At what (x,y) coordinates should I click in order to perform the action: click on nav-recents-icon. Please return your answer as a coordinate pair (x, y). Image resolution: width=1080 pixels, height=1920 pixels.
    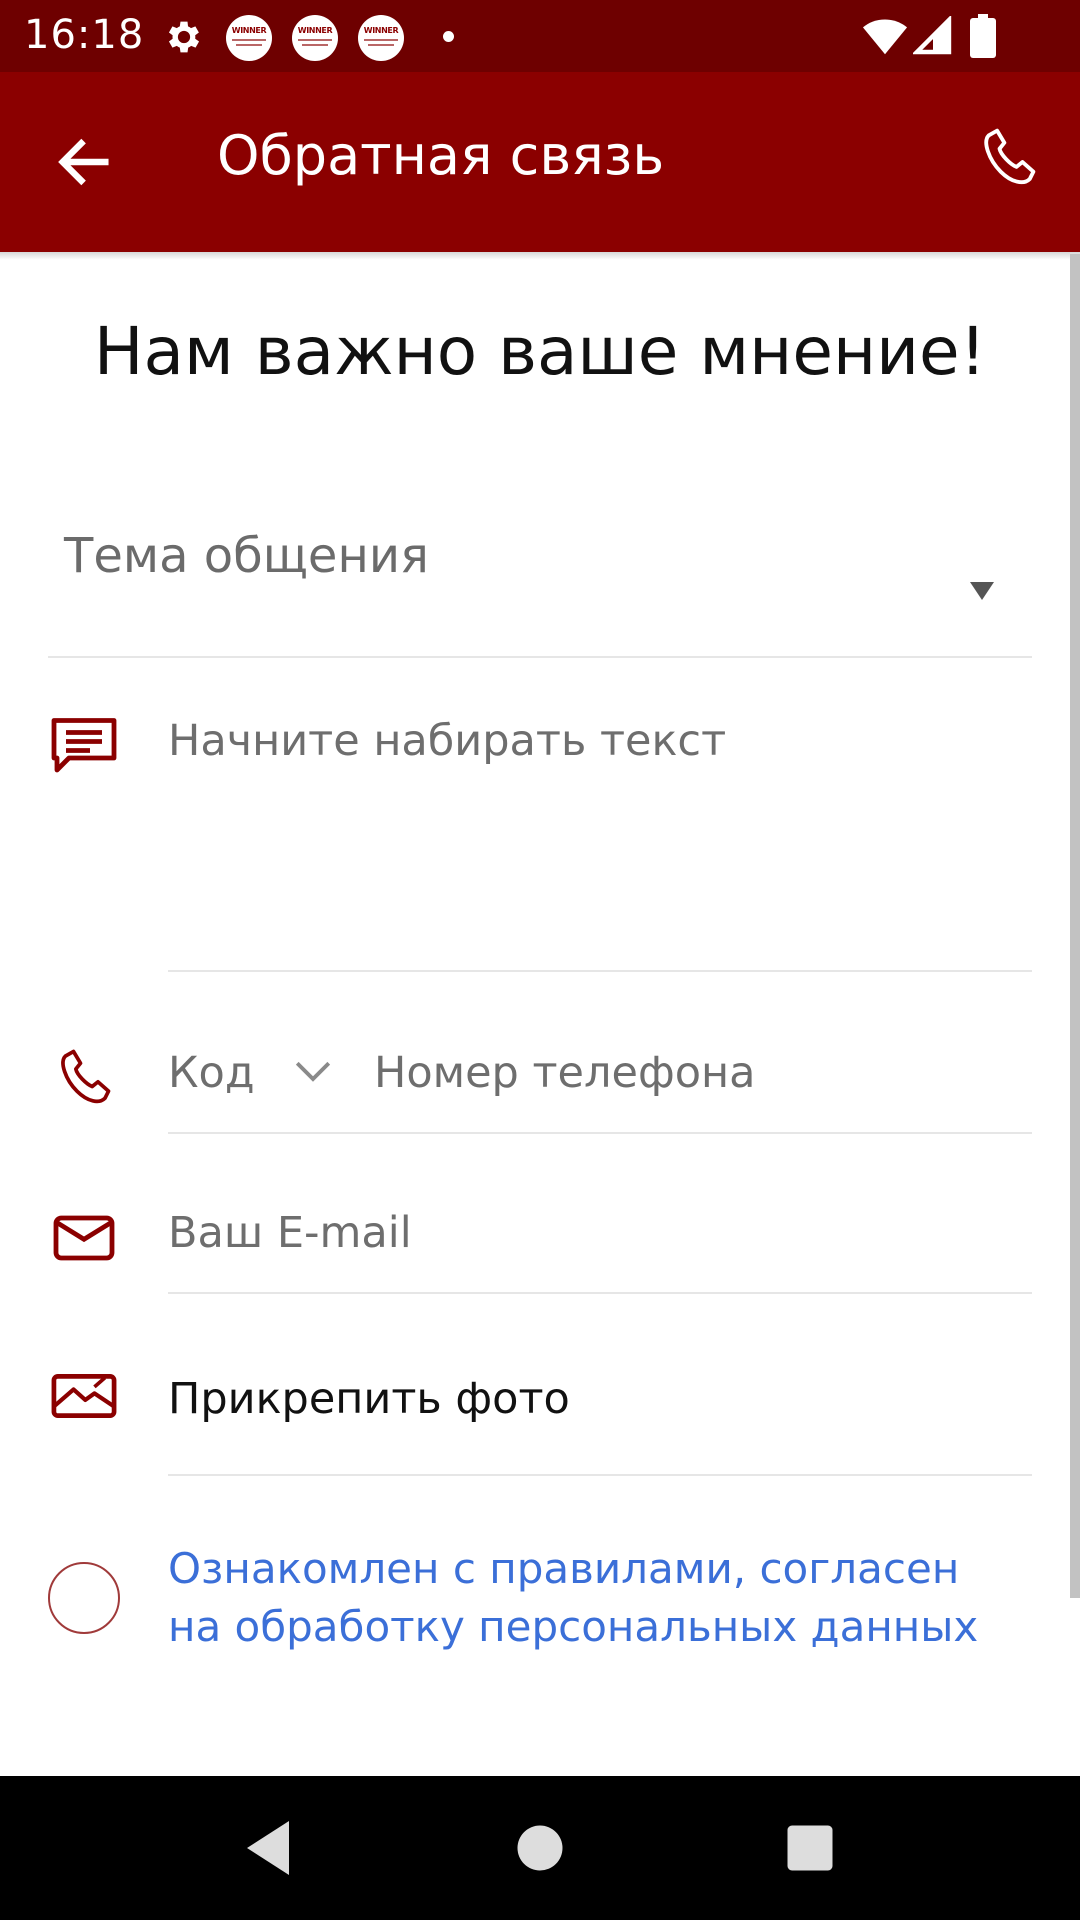
    Looking at the image, I should click on (810, 1848).